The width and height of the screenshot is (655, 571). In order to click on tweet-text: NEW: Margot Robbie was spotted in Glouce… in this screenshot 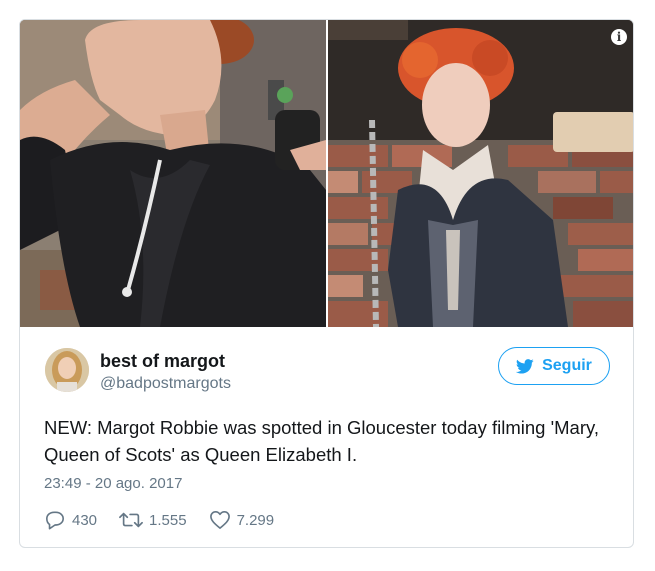, I will do `click(321, 441)`.